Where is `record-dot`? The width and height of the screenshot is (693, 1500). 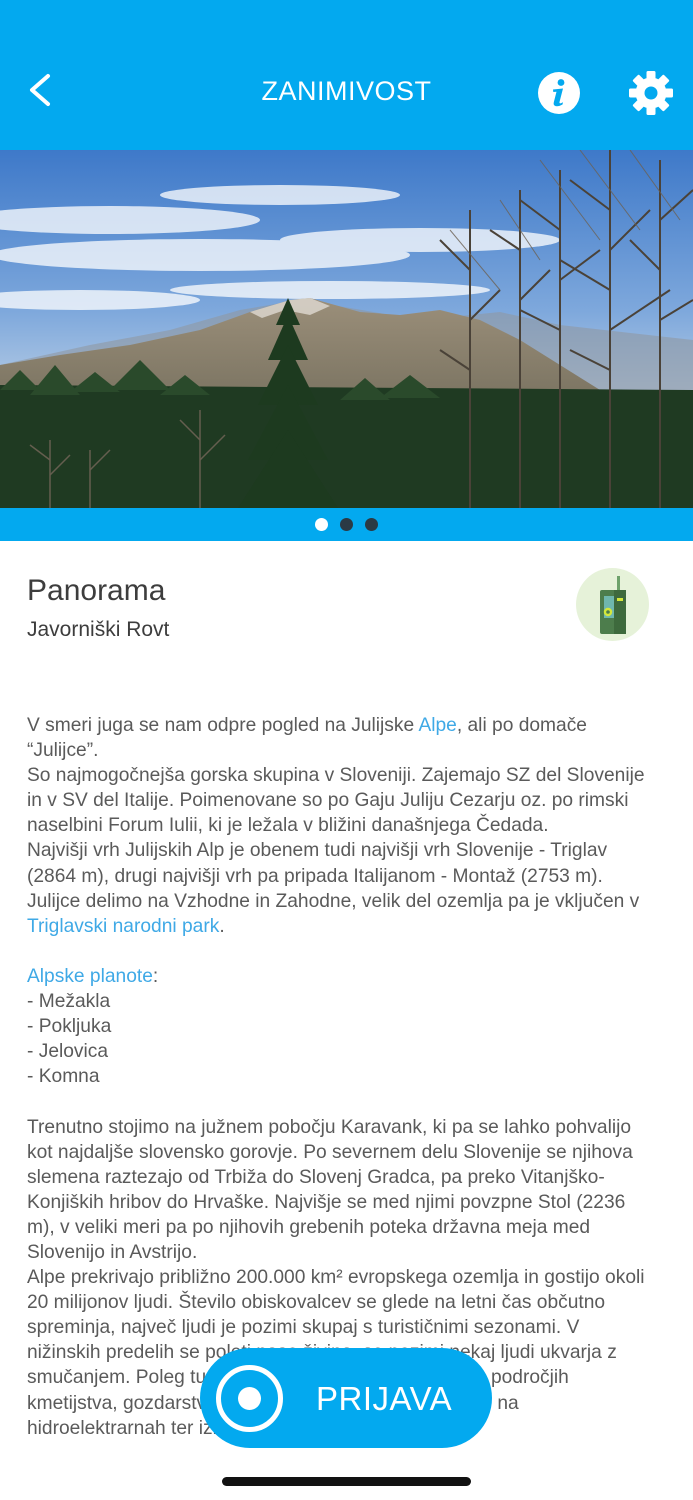 record-dot is located at coordinates (249, 1398).